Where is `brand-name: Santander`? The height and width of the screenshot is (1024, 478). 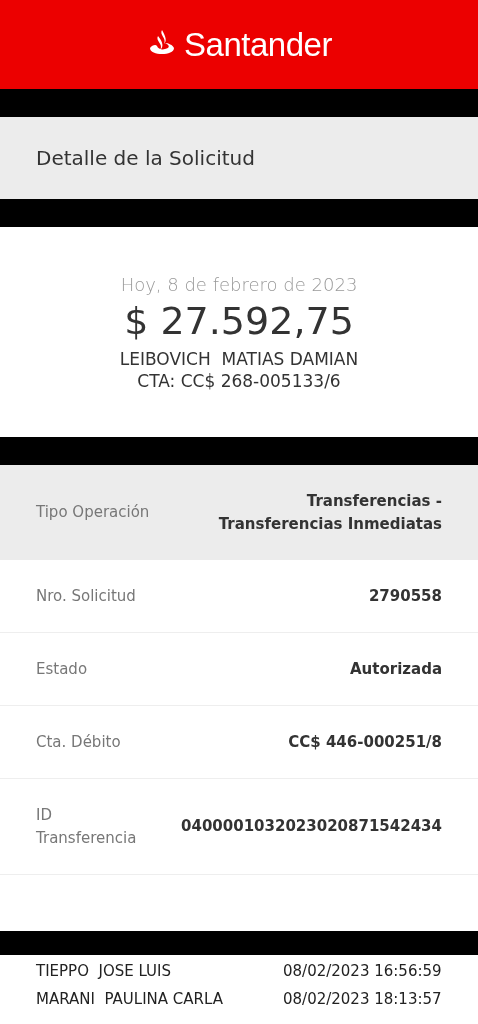
brand-name: Santander is located at coordinates (258, 44).